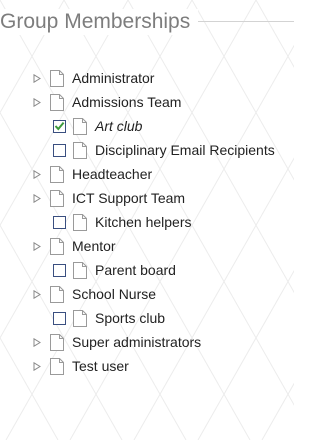 Image resolution: width=320 pixels, height=440 pixels. I want to click on group-label: Administrator, so click(113, 78).